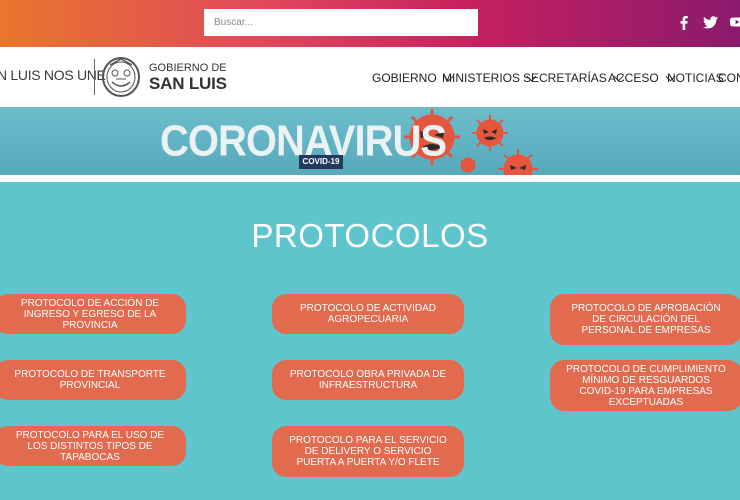  What do you see at coordinates (710, 22) in the screenshot?
I see `twitter-icon` at bounding box center [710, 22].